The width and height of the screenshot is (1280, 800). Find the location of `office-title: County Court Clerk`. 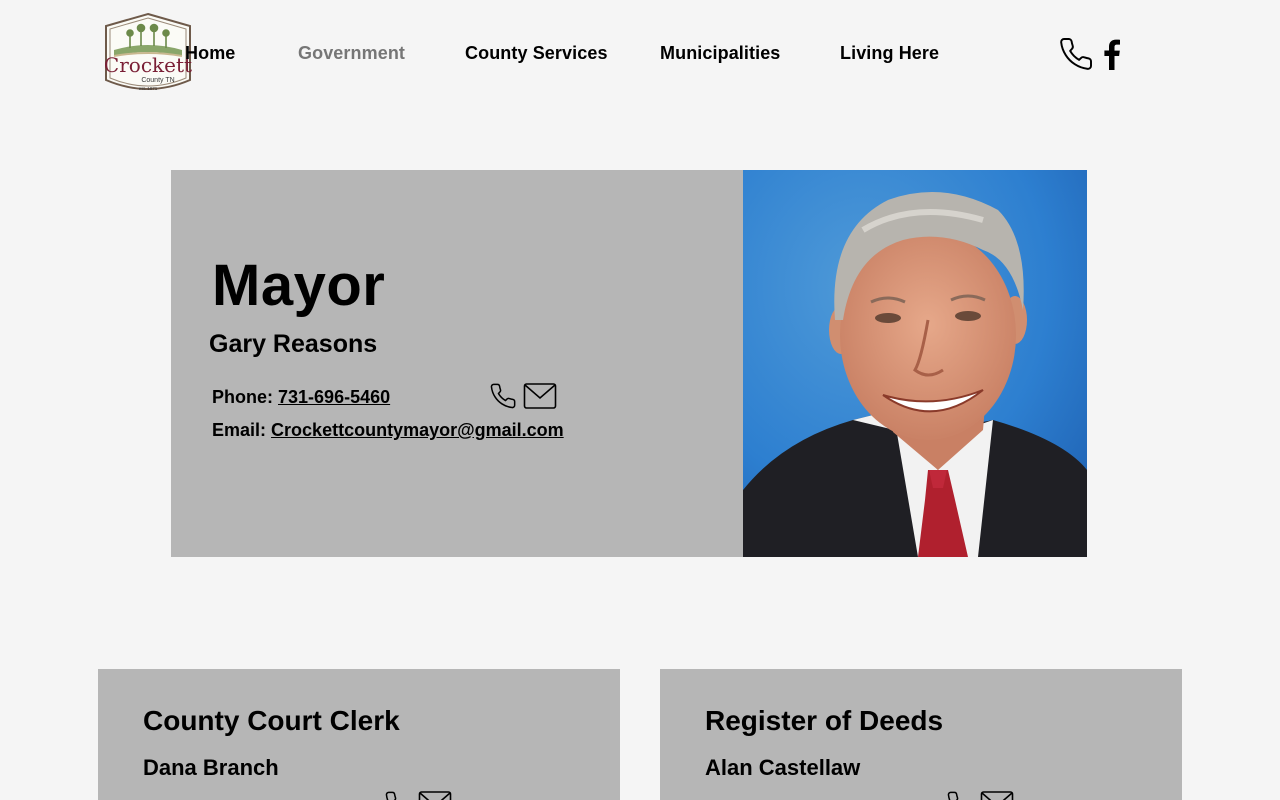

office-title: County Court Clerk is located at coordinates (271, 720).